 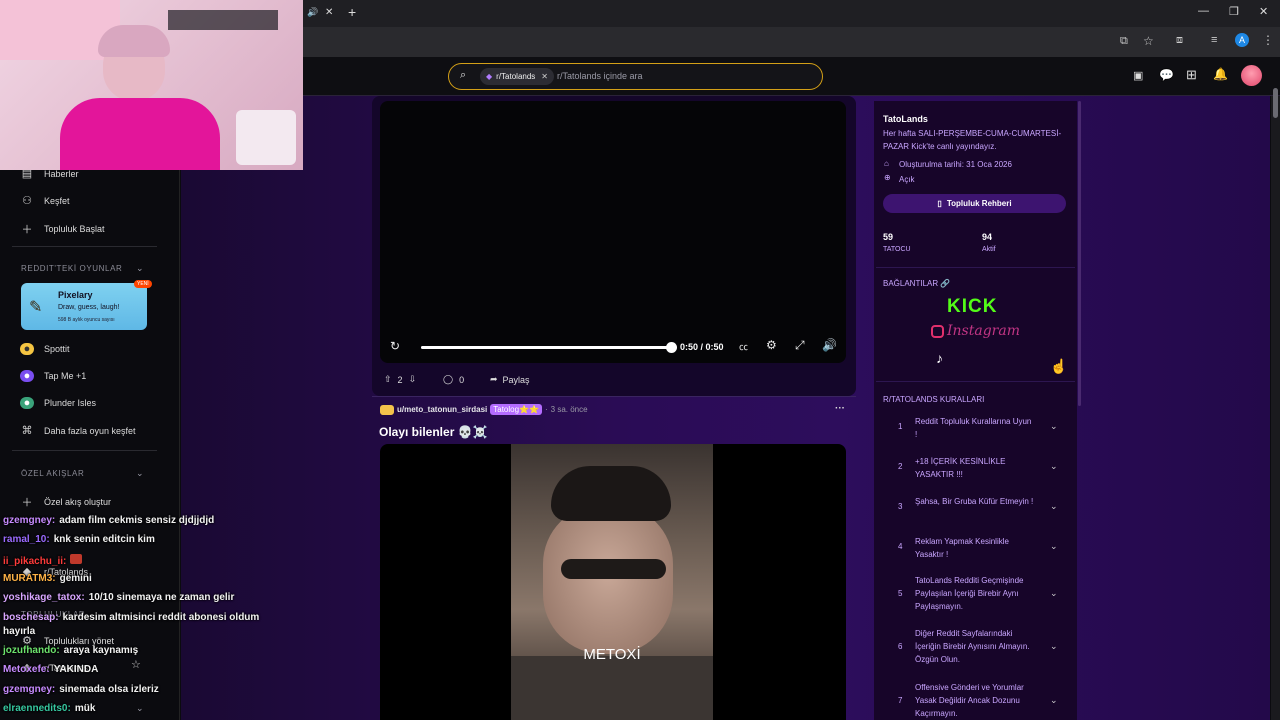 I want to click on nav-start-community: ＋ Topluluk Başlat, so click(x=62, y=229).